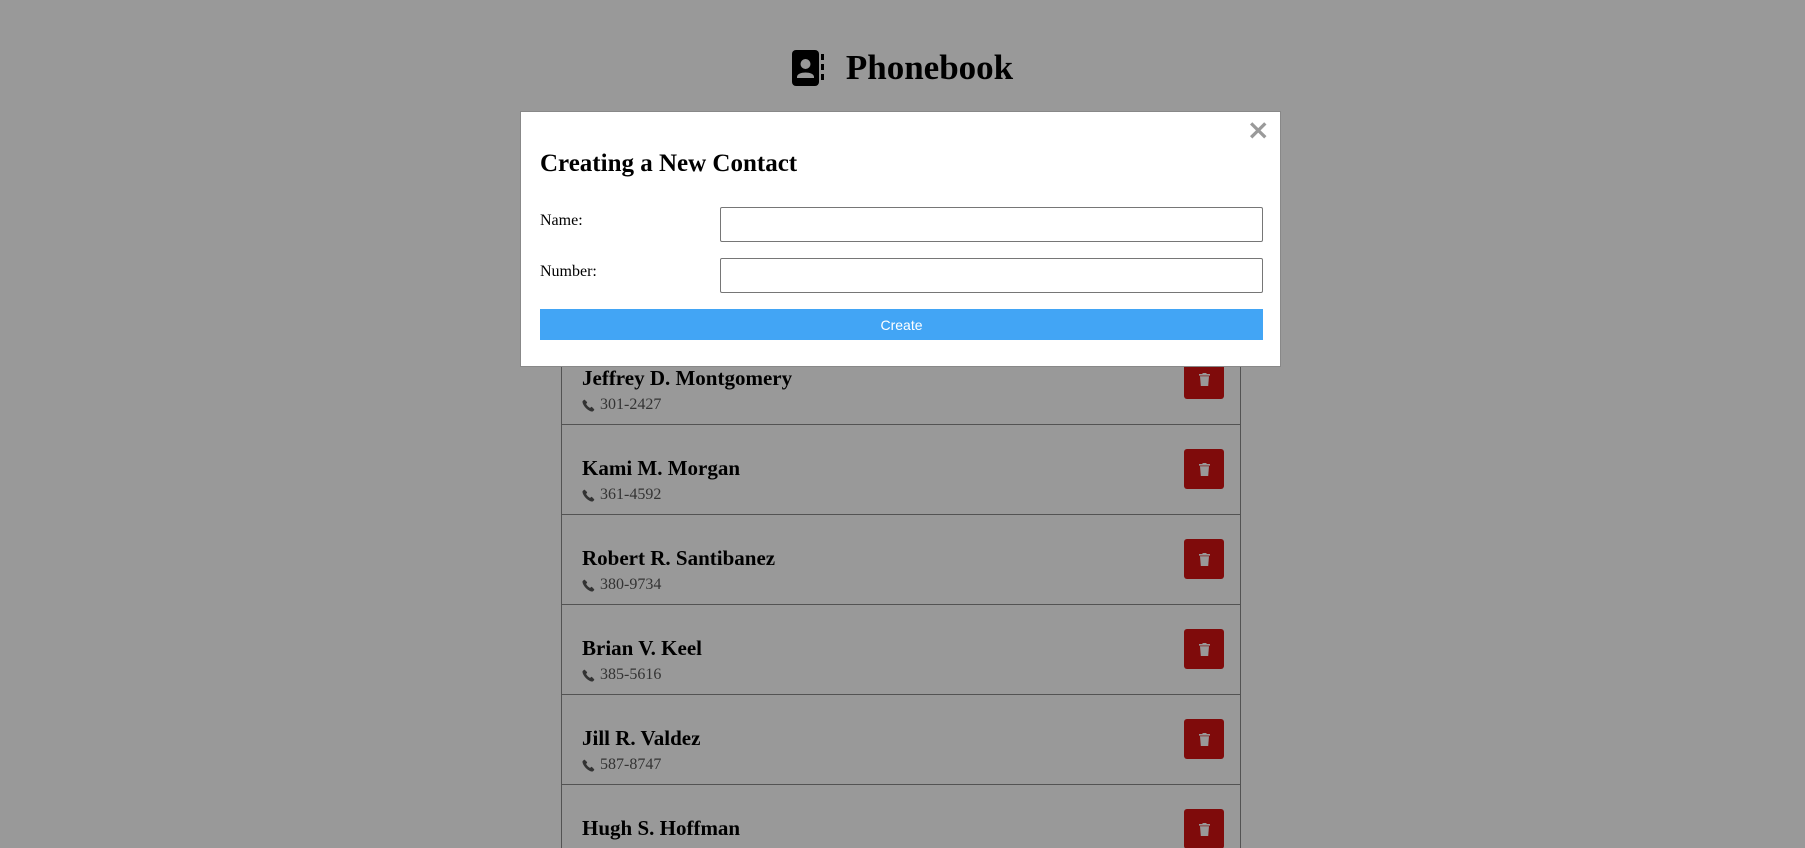 The width and height of the screenshot is (1805, 848). What do you see at coordinates (568, 271) in the screenshot?
I see `number-label: Number:` at bounding box center [568, 271].